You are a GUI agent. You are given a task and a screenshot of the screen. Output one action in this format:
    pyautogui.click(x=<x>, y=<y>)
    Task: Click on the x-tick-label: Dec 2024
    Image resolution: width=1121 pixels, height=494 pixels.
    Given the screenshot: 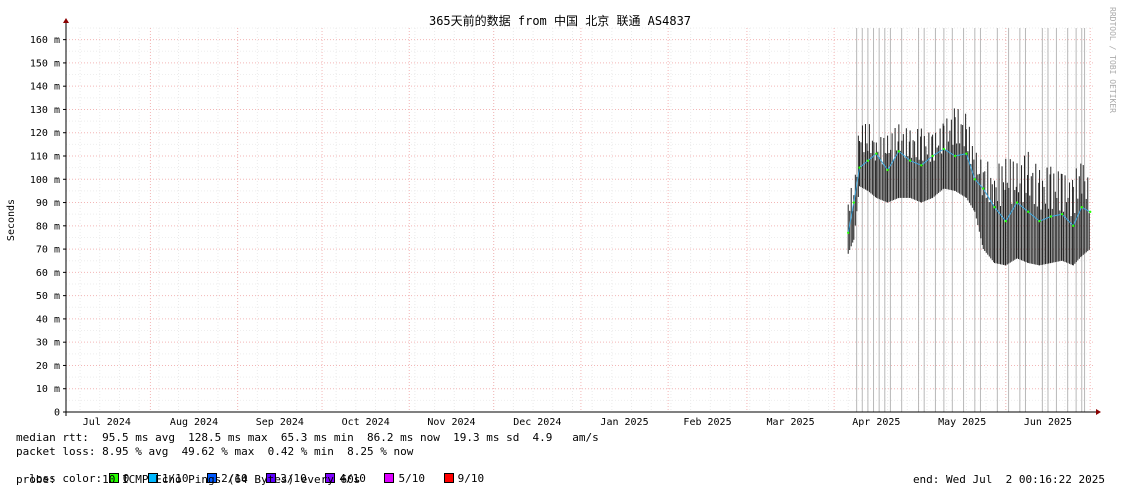 What is the action you would take?
    pyautogui.click(x=537, y=422)
    